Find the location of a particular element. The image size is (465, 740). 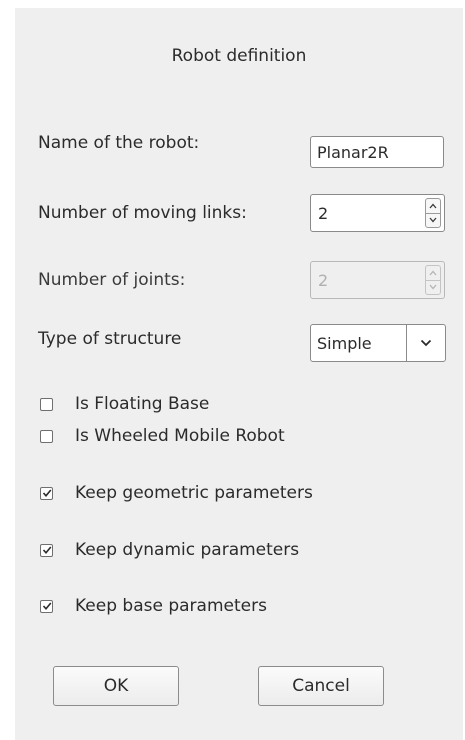

keep-base-checkbox is located at coordinates (46, 606).